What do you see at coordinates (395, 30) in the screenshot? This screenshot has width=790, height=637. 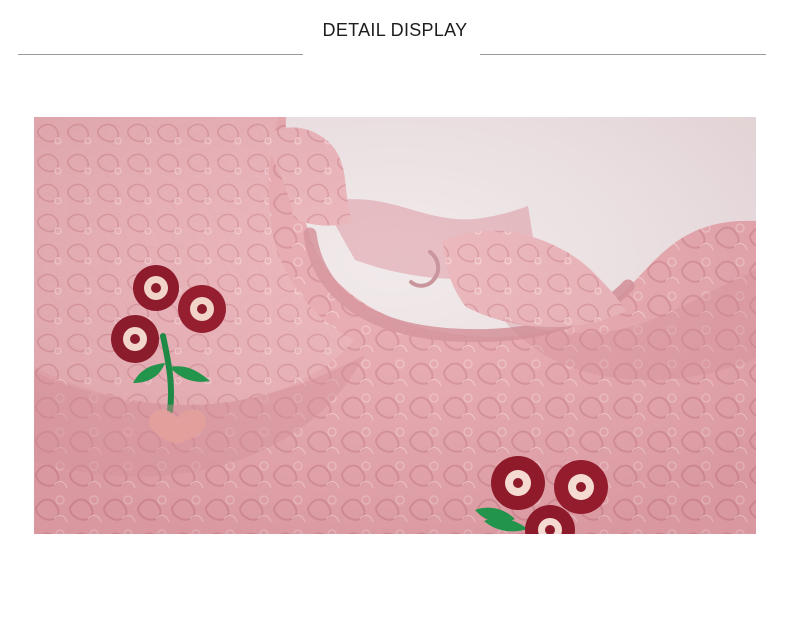 I see `section-title: DETAIL DISPLAY` at bounding box center [395, 30].